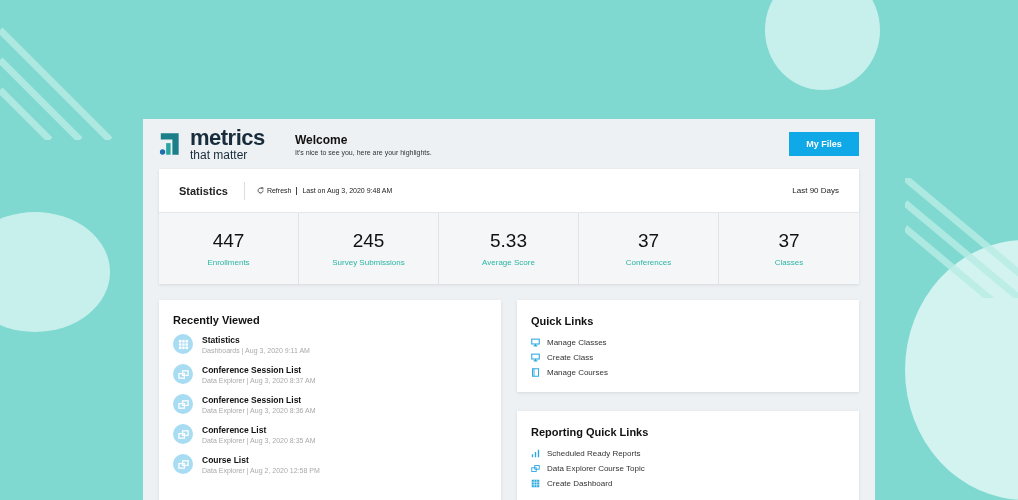 This screenshot has height=500, width=1018. What do you see at coordinates (815, 190) in the screenshot?
I see `date-range-label: Last 90 Days` at bounding box center [815, 190].